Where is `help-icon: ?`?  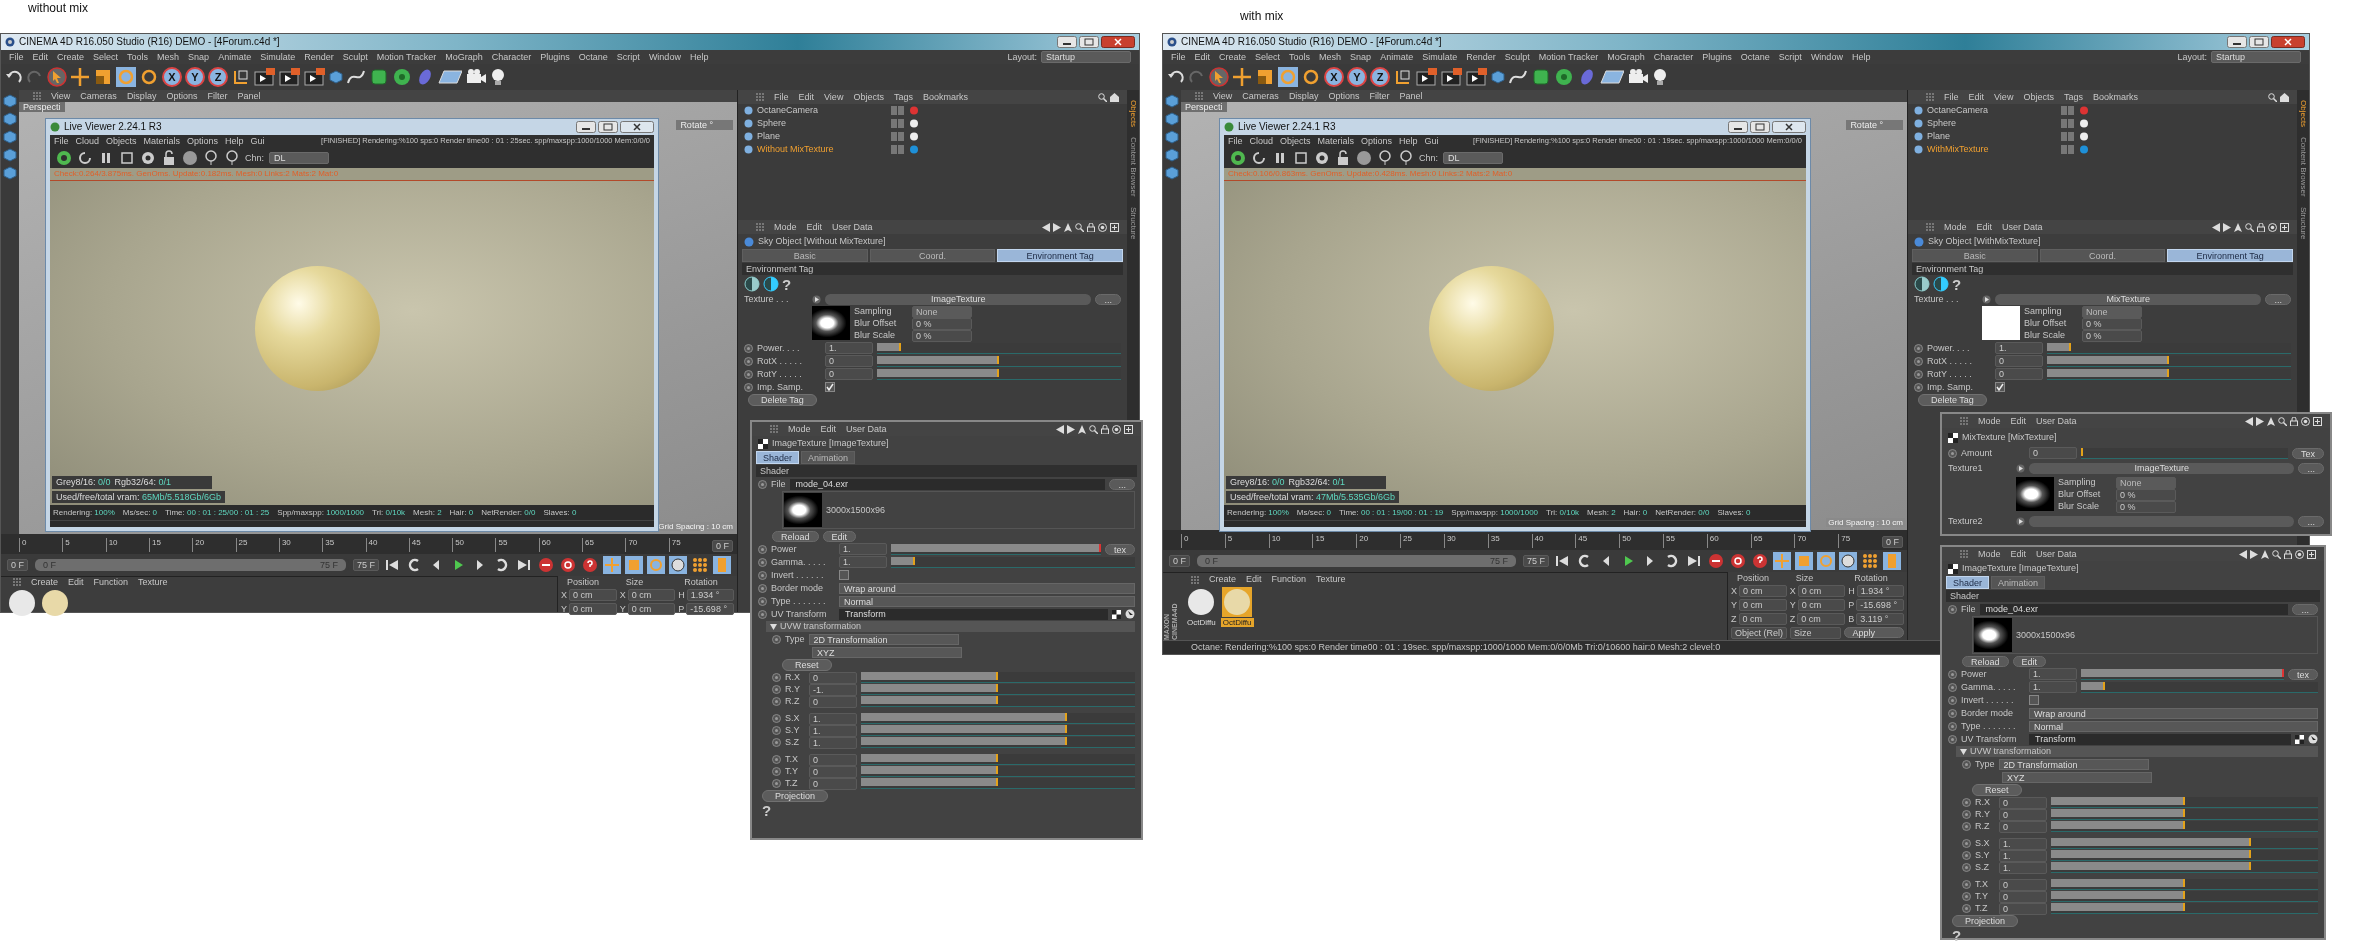 help-icon: ? is located at coordinates (1957, 284).